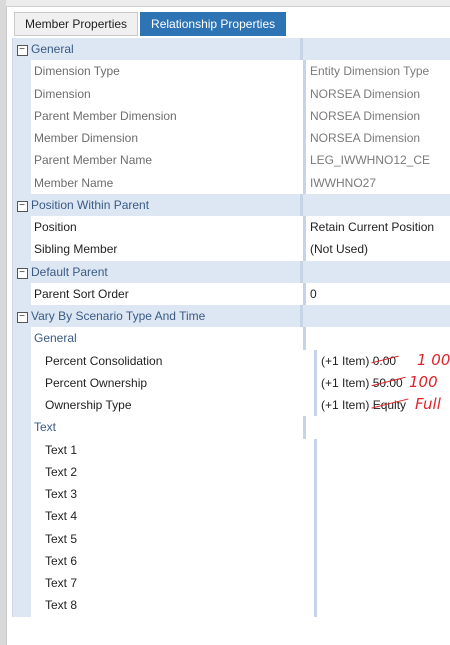 The height and width of the screenshot is (645, 450). I want to click on property-value: LEG_IWWHNO12_CE, so click(370, 160).